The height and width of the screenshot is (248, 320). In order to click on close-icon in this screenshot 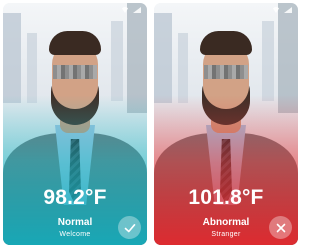, I will do `click(280, 227)`.